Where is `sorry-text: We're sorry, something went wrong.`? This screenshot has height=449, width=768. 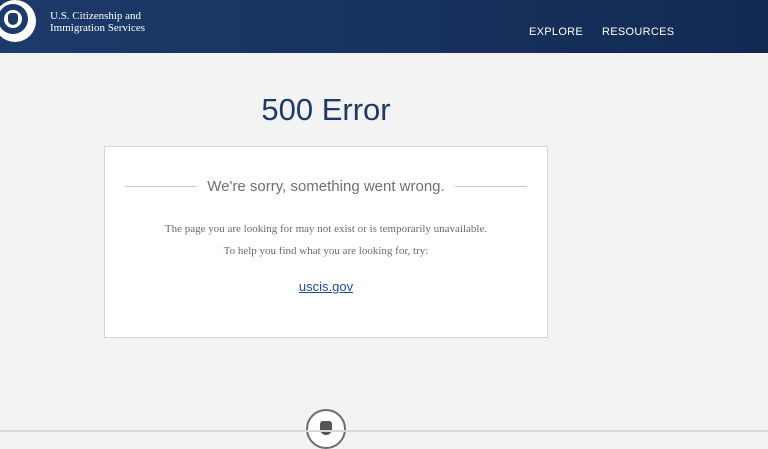
sorry-text: We're sorry, something went wrong. is located at coordinates (326, 186).